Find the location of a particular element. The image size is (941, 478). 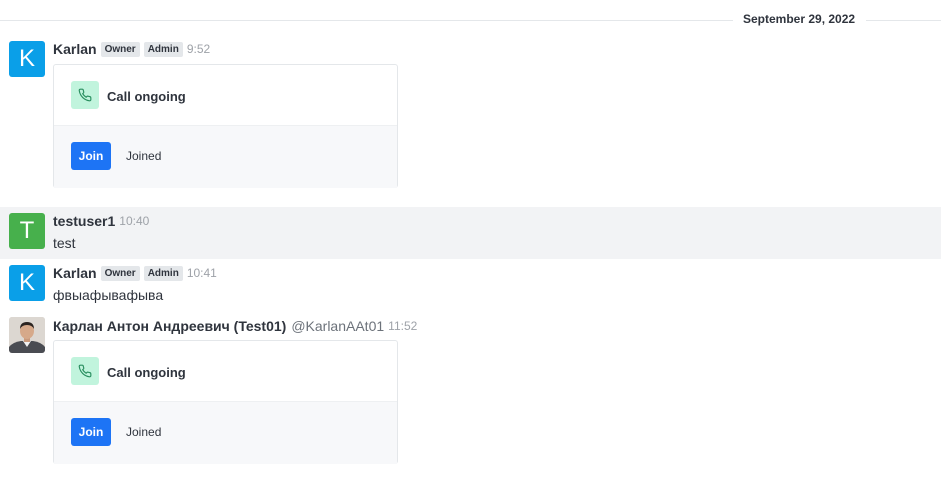

user-photo-icon is located at coordinates (27, 335).